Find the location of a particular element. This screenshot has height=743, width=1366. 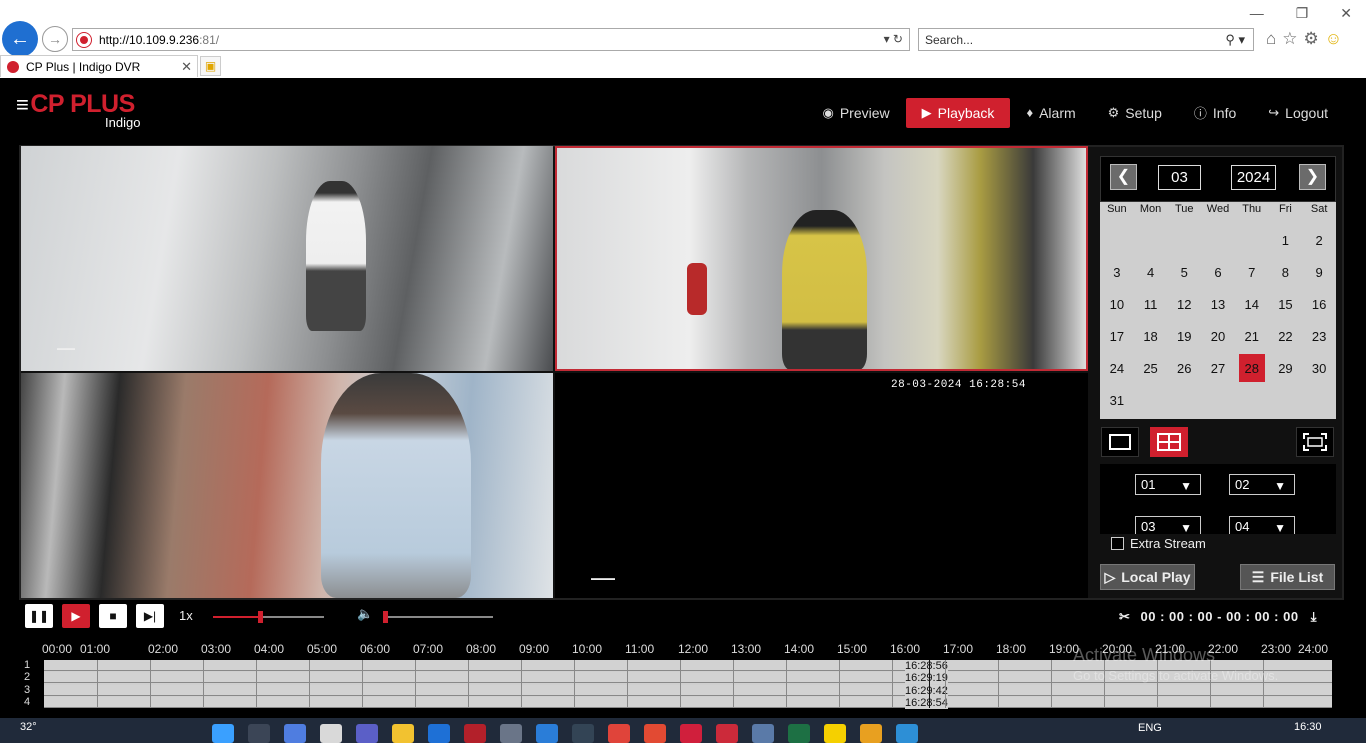

extra-stream-checkbox is located at coordinates (1117, 543).